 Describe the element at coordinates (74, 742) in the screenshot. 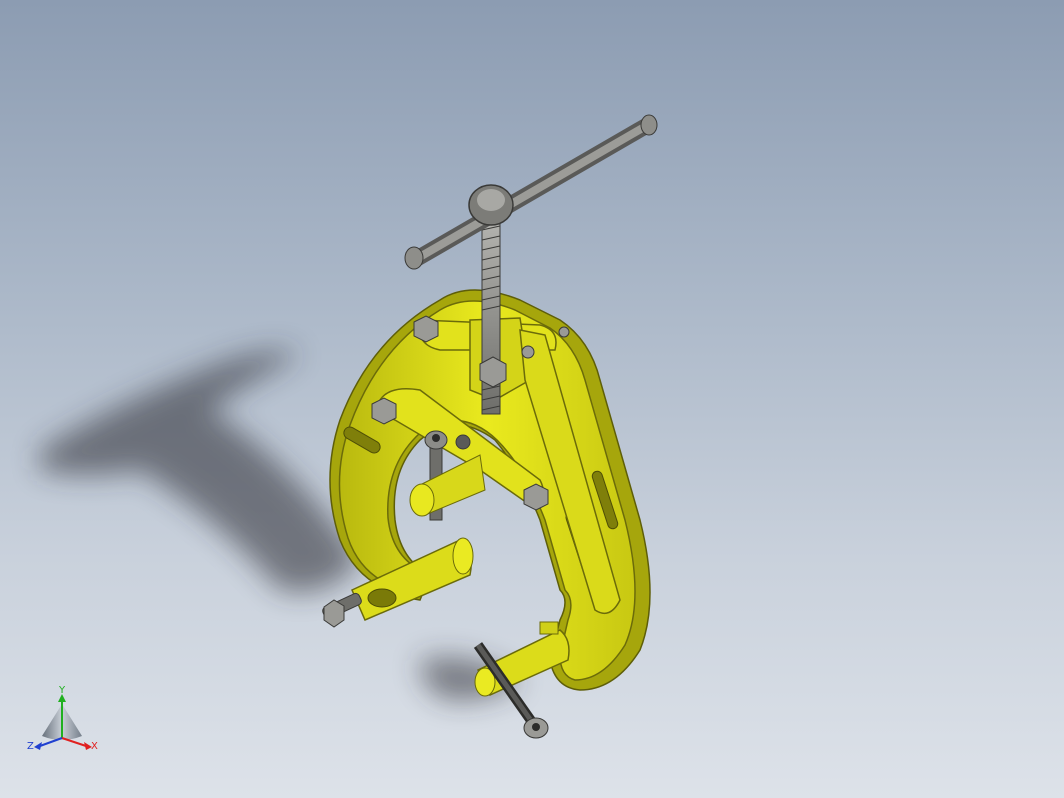

I see `triad-x-axis` at that location.